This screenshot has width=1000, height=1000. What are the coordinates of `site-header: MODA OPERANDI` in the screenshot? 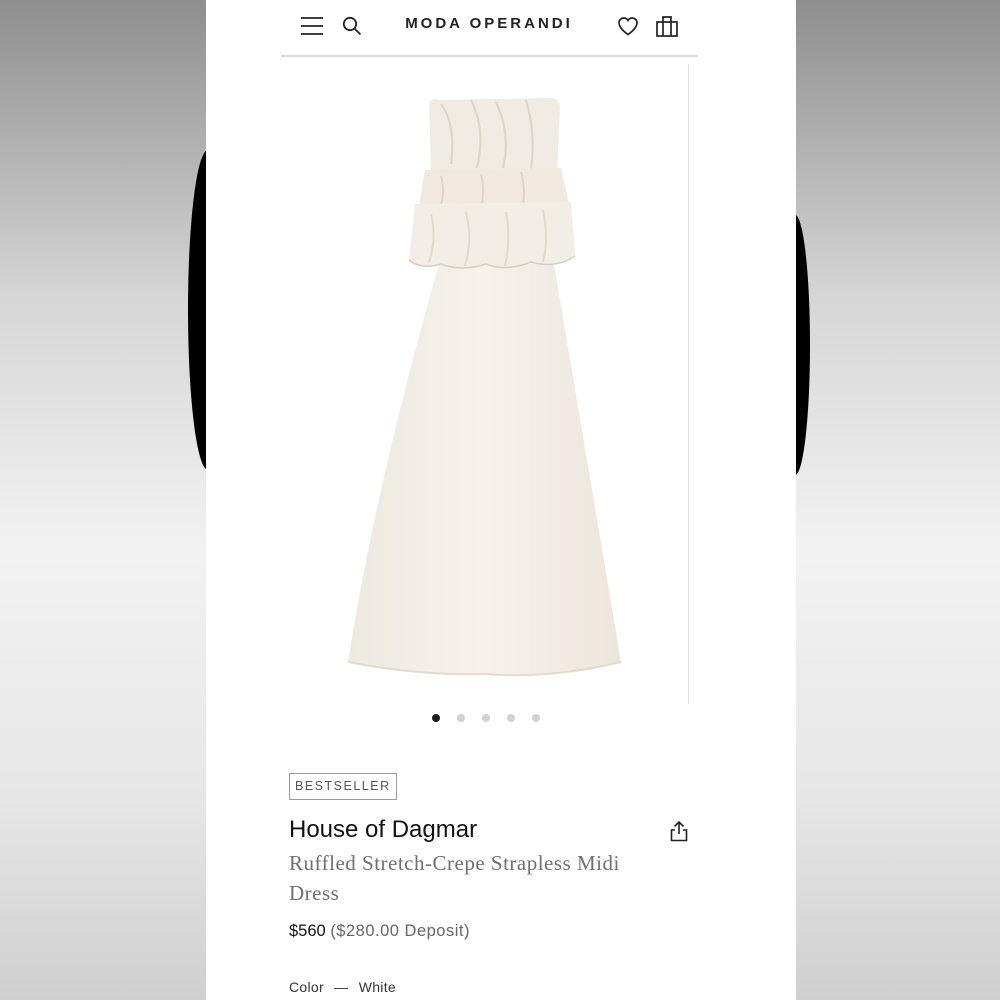 It's located at (489, 28).